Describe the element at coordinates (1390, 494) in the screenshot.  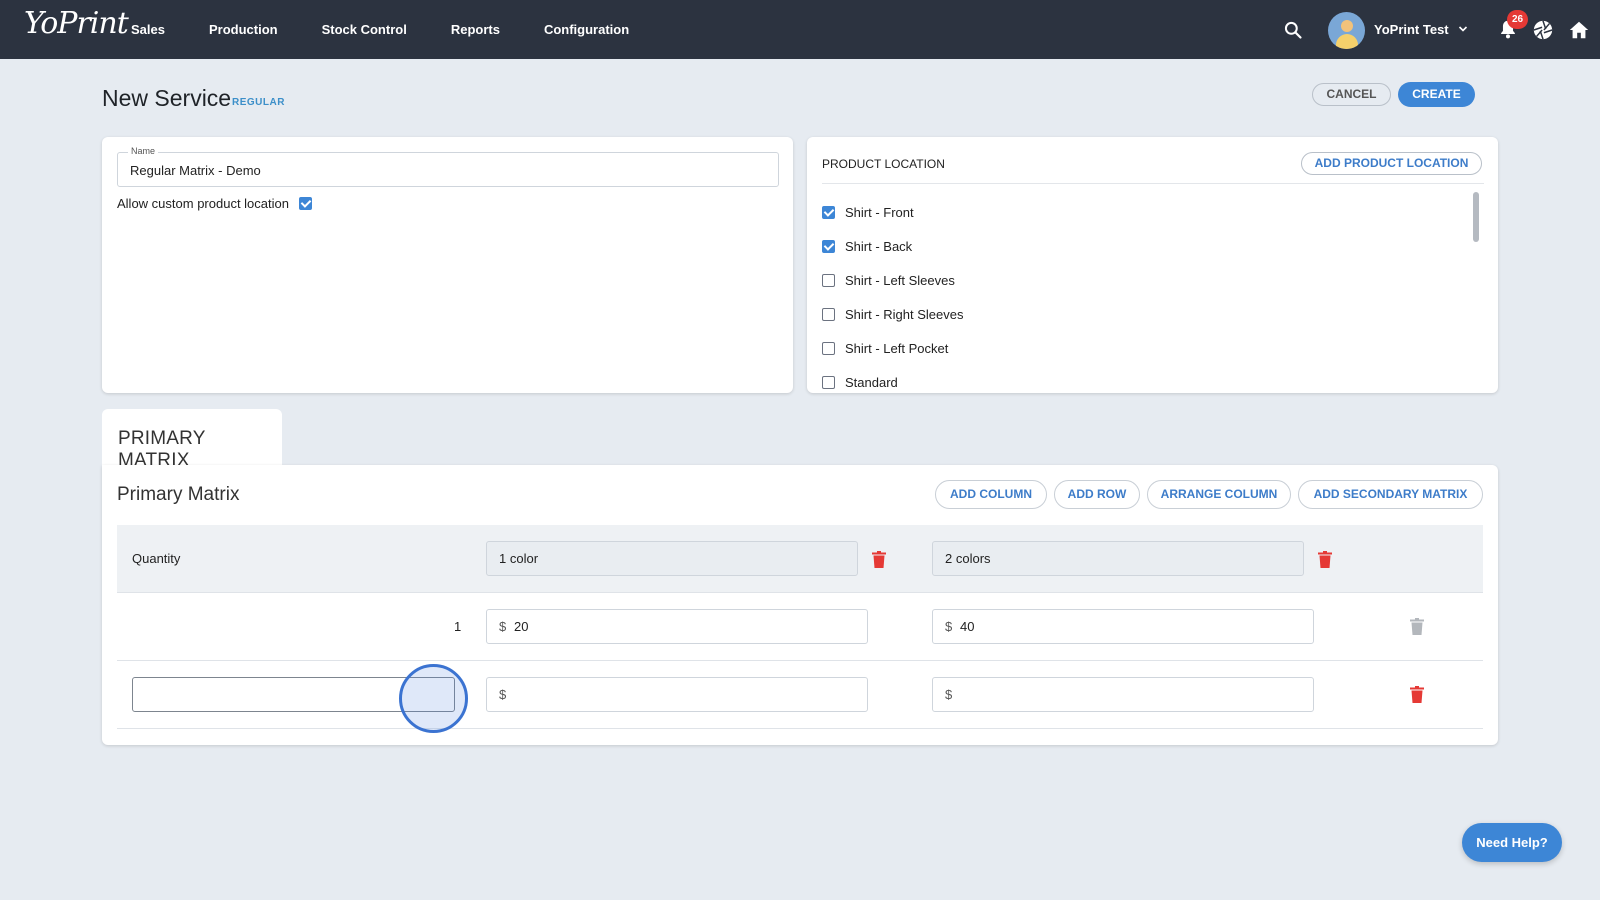
I see `add-secondary-matrix-button: ADD SECONDARY MATRIX` at that location.